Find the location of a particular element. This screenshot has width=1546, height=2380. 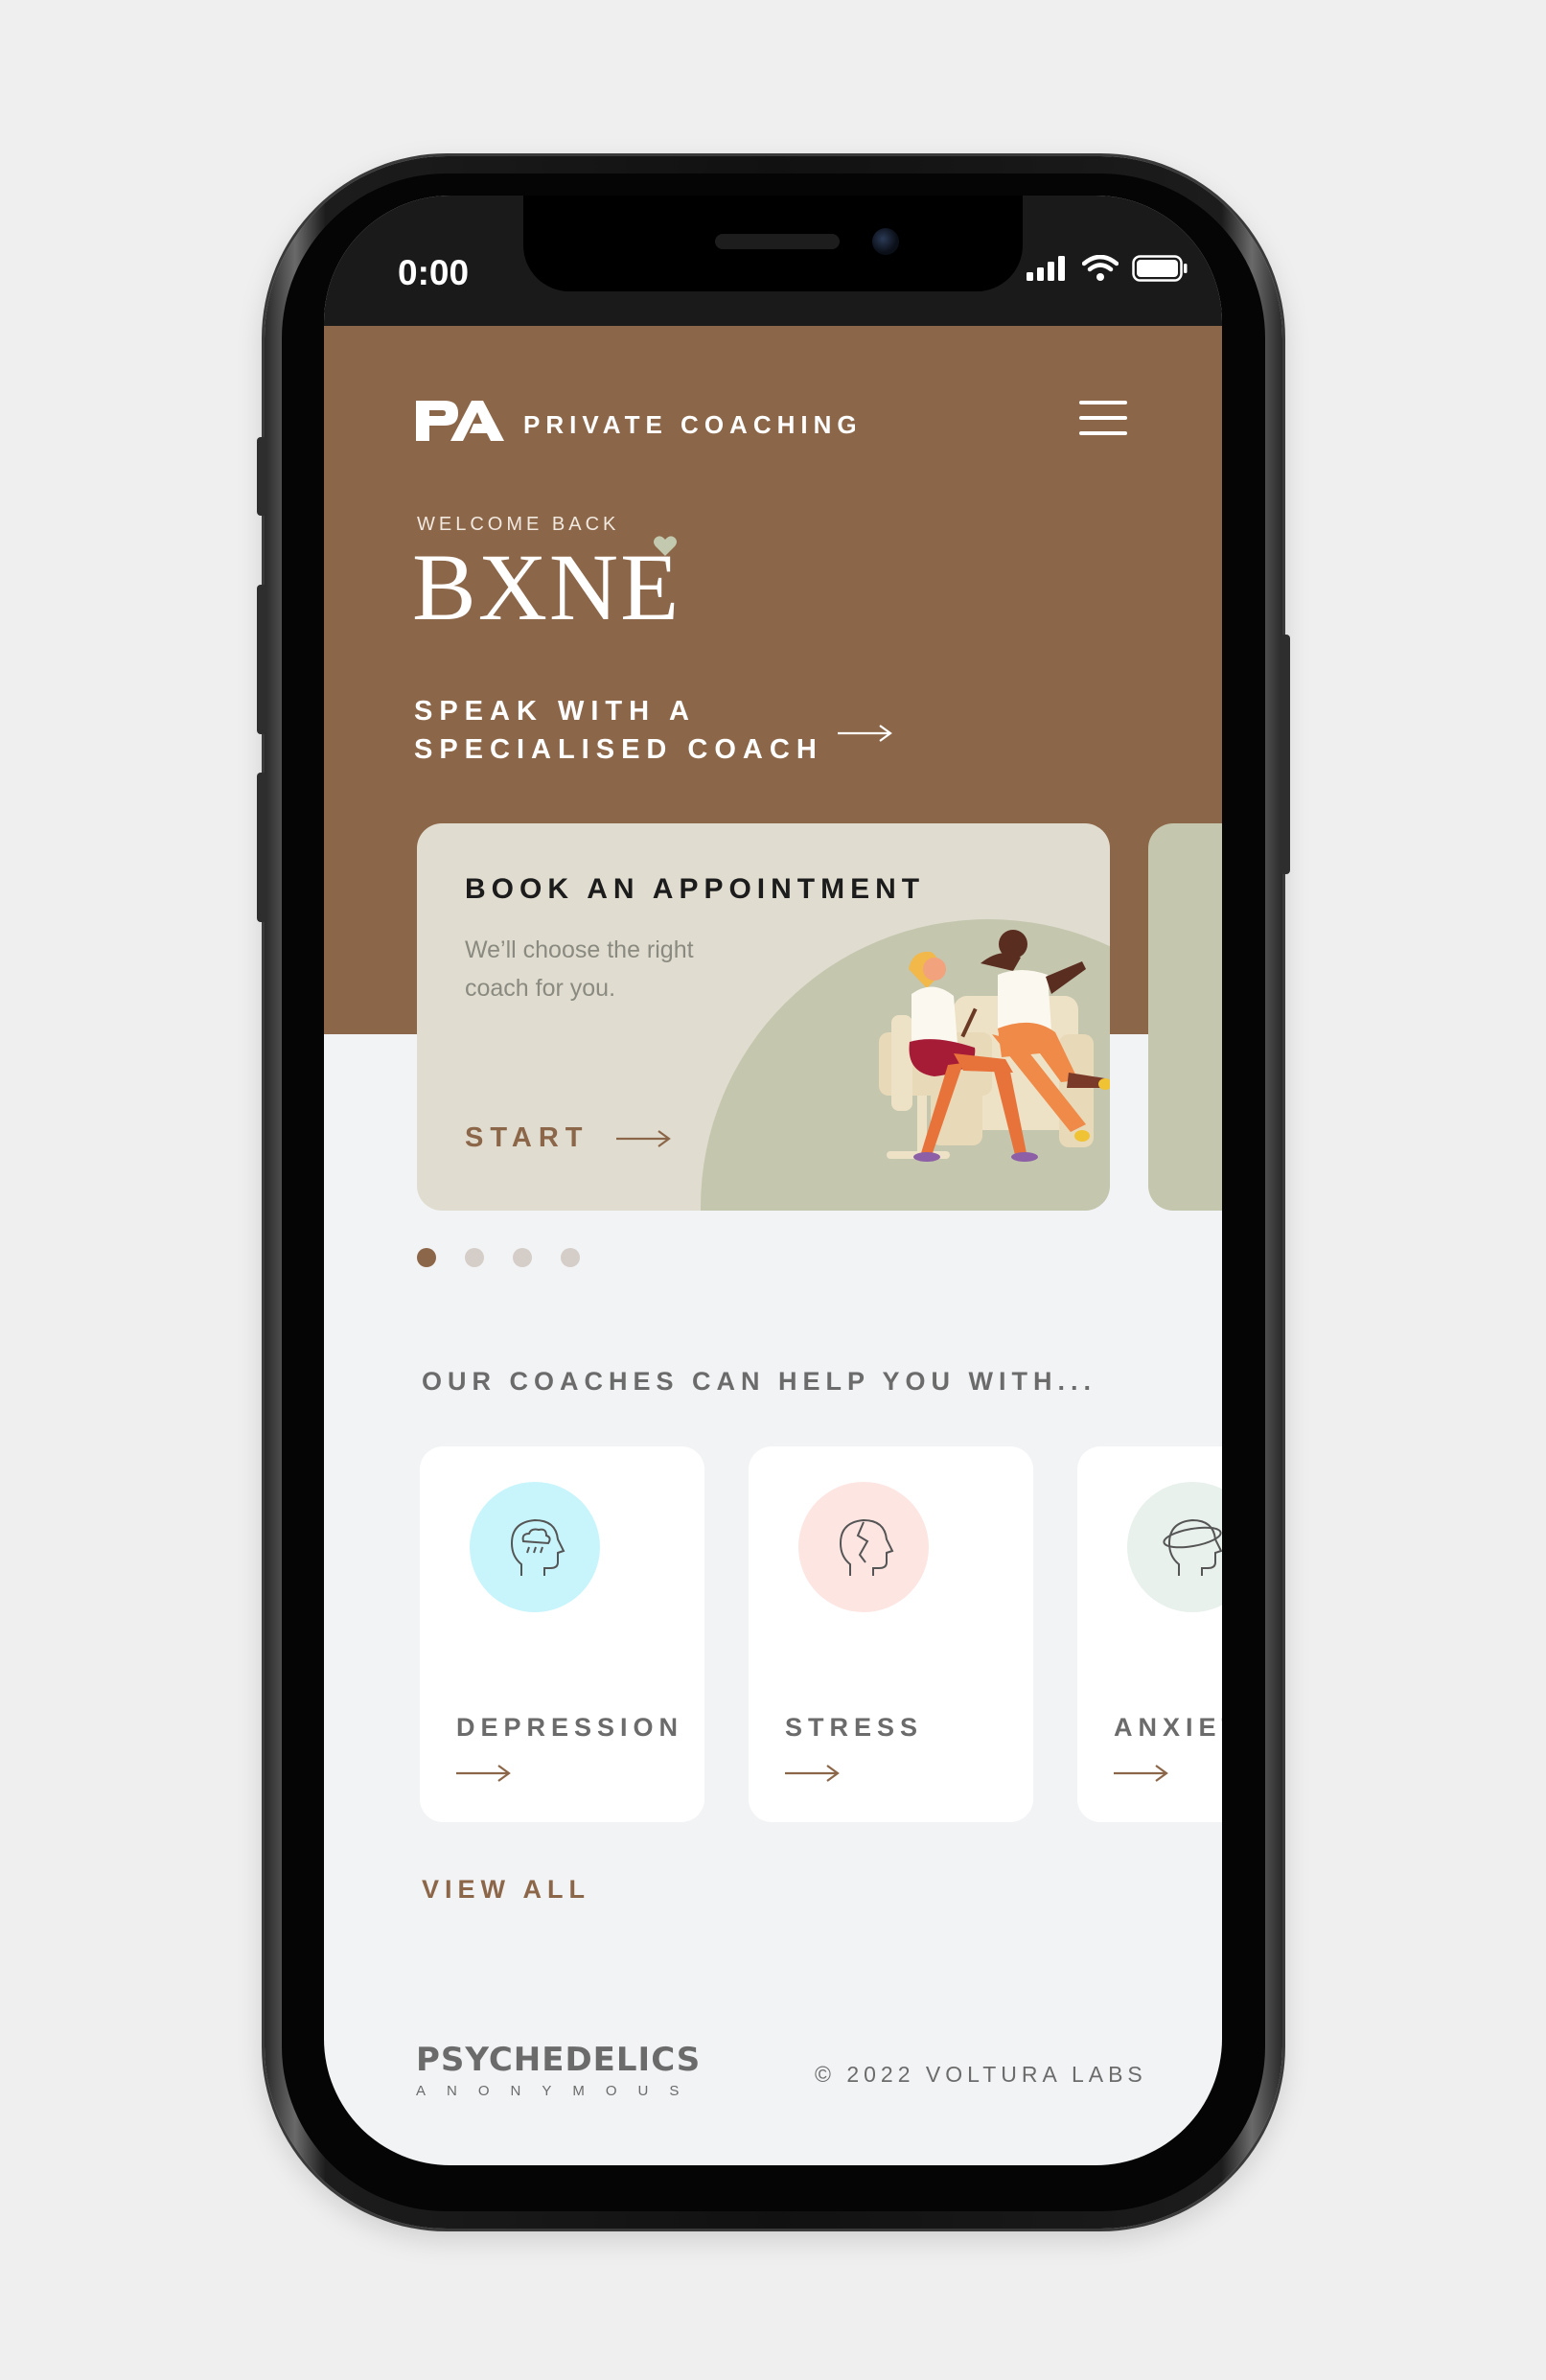

topic-label: DEPRESSION is located at coordinates (570, 1727).